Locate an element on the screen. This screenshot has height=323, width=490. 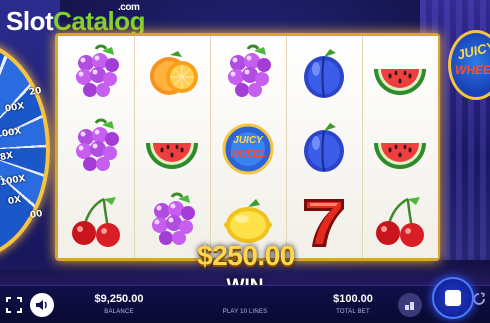
logo-line1: JUICY is located at coordinates (472, 50).